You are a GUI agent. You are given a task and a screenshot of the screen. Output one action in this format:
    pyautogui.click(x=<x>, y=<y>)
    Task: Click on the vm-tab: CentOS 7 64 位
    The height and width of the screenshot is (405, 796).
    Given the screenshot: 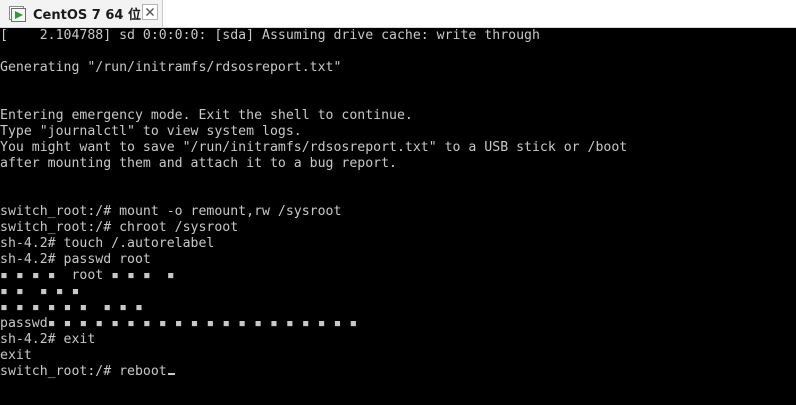 What is the action you would take?
    pyautogui.click(x=81, y=13)
    